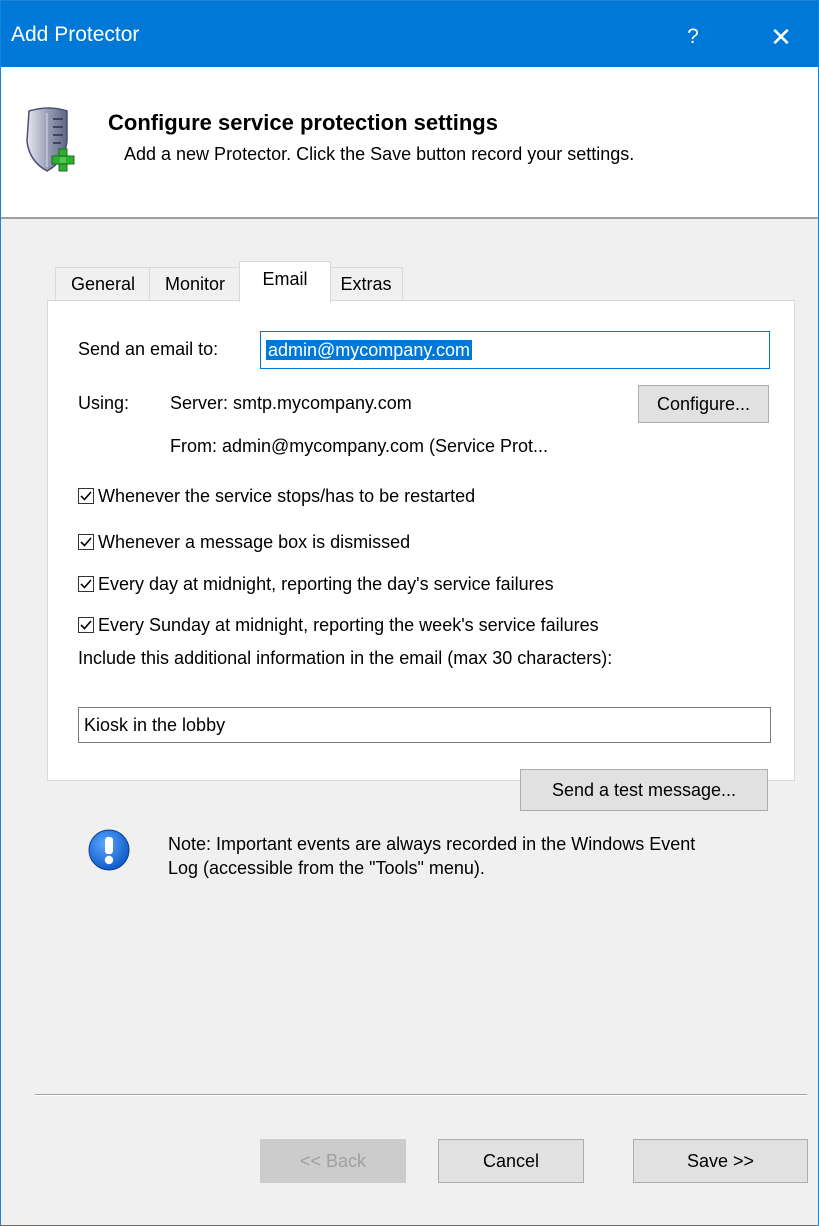 Image resolution: width=819 pixels, height=1226 pixels. I want to click on send-to-value: admin@mycompany.com, so click(369, 350).